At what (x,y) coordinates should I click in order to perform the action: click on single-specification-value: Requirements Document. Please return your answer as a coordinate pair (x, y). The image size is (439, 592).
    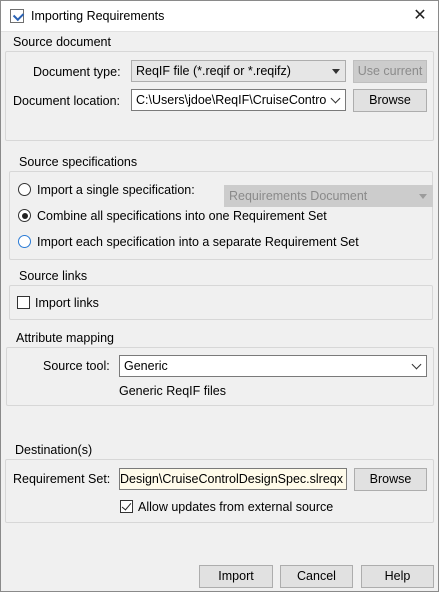
    Looking at the image, I should click on (298, 196).